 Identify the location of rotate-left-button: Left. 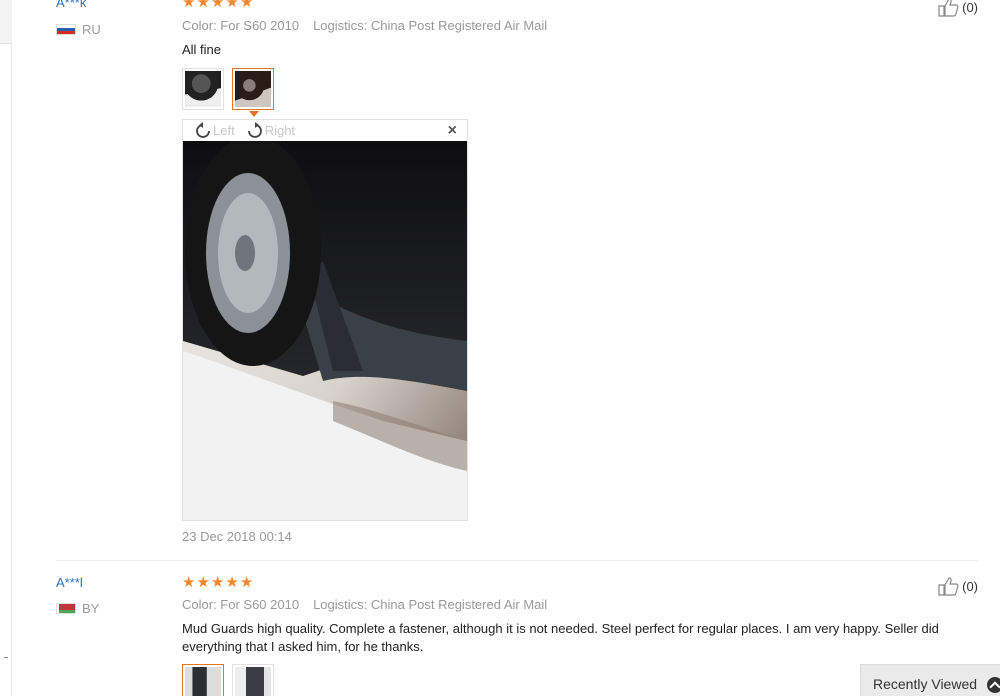
(214, 131).